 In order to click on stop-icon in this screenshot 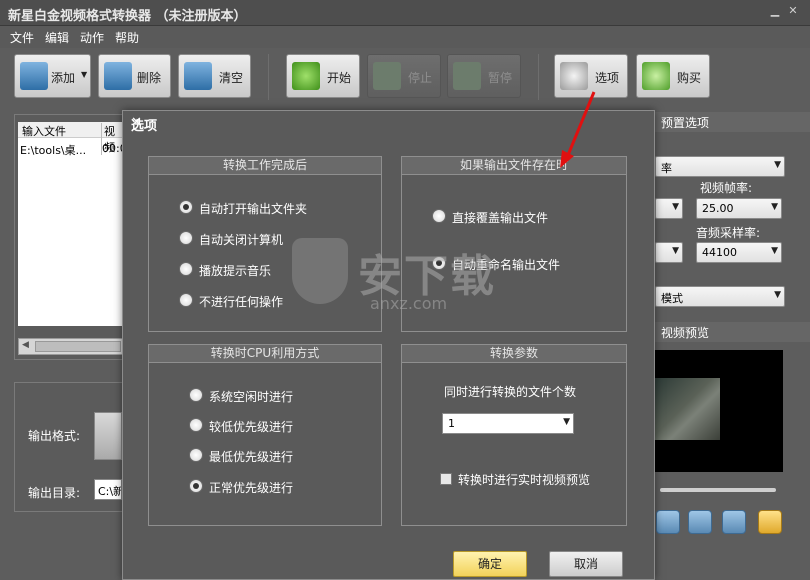, I will do `click(387, 76)`.